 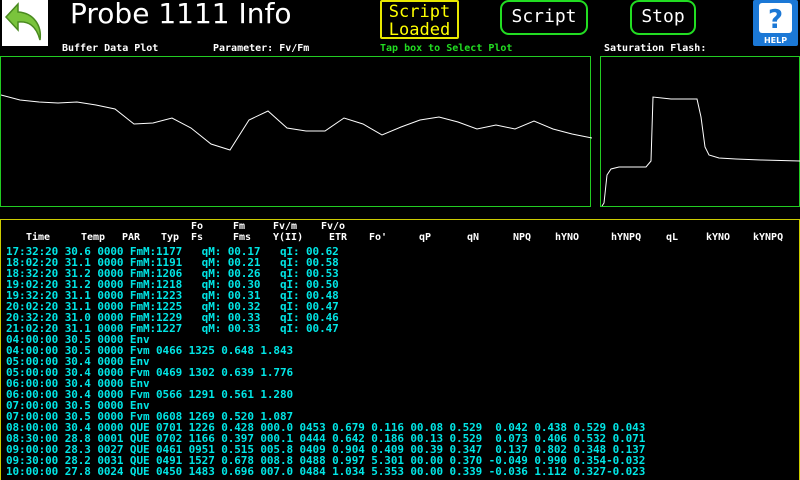 I want to click on back-arrow-icon, so click(x=23, y=21).